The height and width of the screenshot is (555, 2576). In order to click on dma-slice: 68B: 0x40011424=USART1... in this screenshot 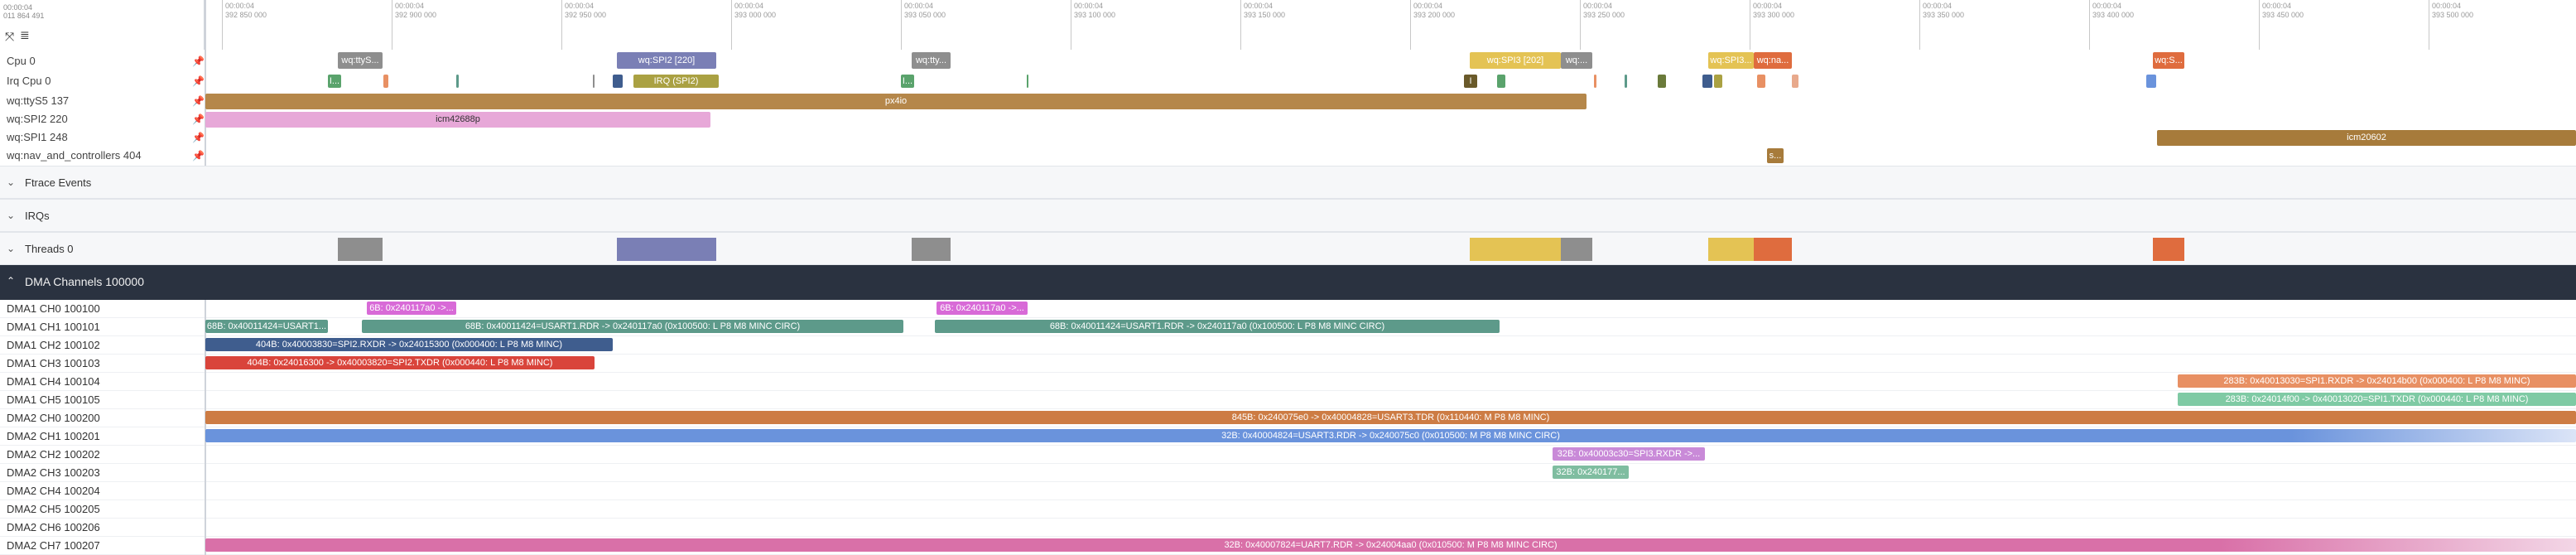, I will do `click(266, 326)`.